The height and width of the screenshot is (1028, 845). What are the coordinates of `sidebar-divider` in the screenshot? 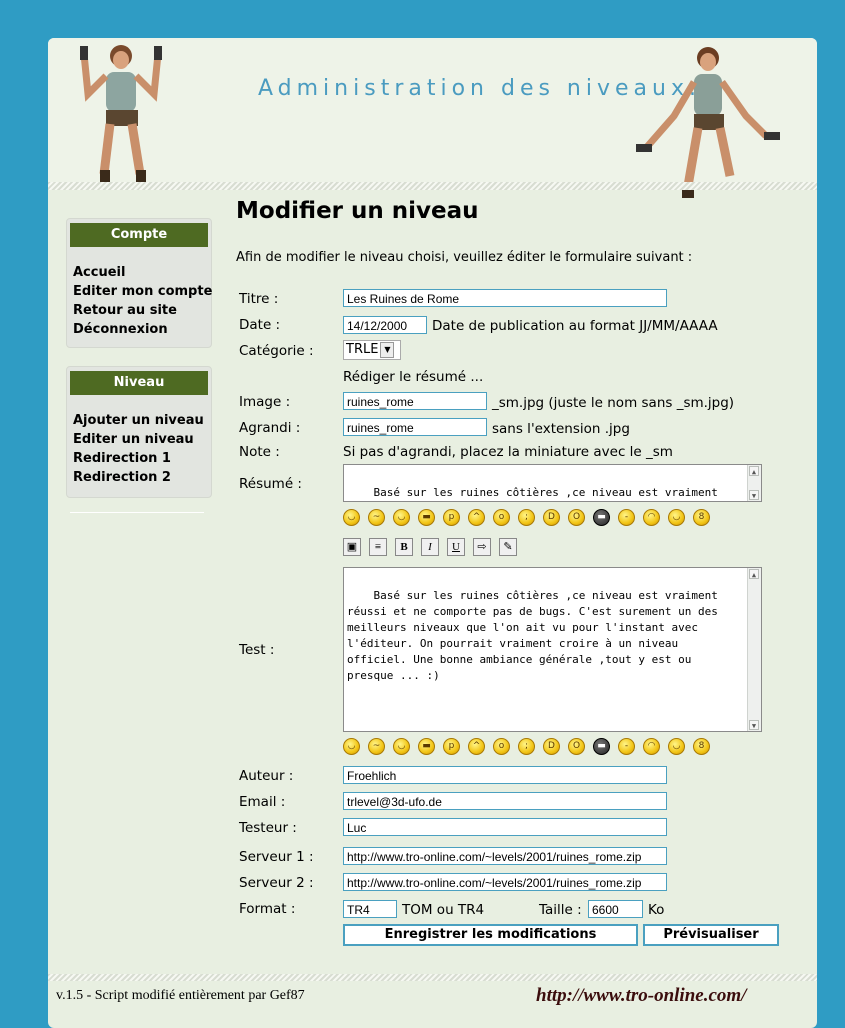 It's located at (137, 512).